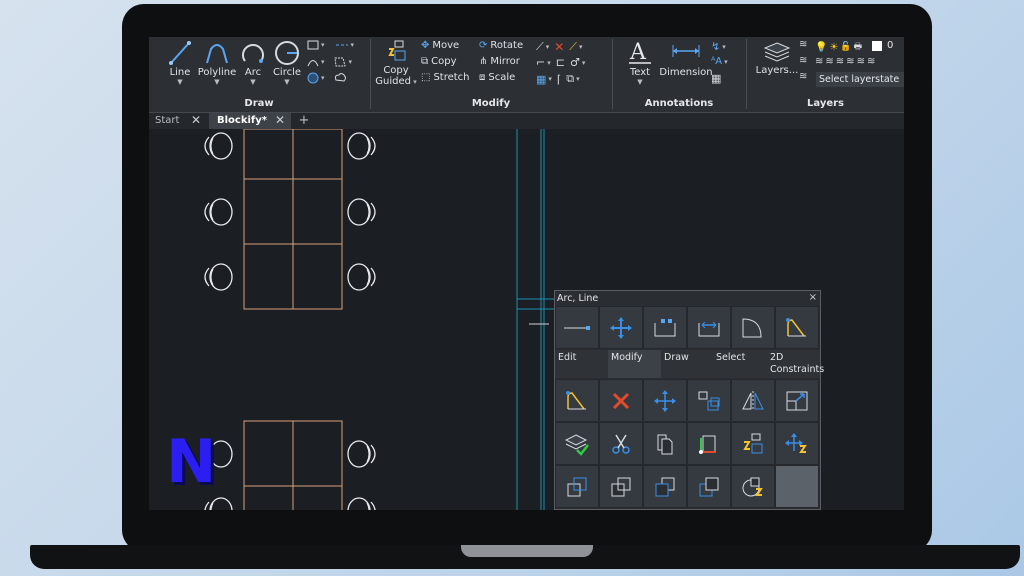 The image size is (1024, 576). Describe the element at coordinates (287, 62) in the screenshot. I see `circle-button: Circle ▼` at that location.